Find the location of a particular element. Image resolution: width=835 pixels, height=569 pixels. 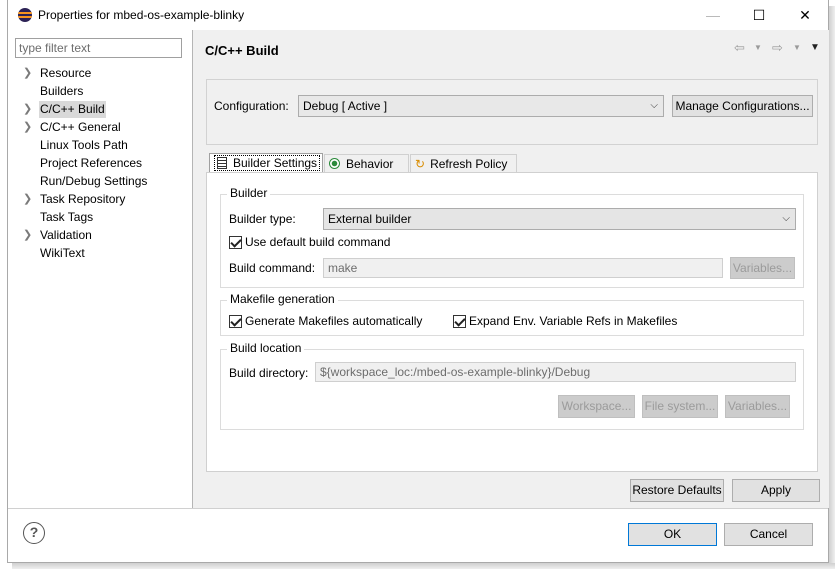

tree-item-linux-tools-path: Linux Tools Path is located at coordinates (100, 145).